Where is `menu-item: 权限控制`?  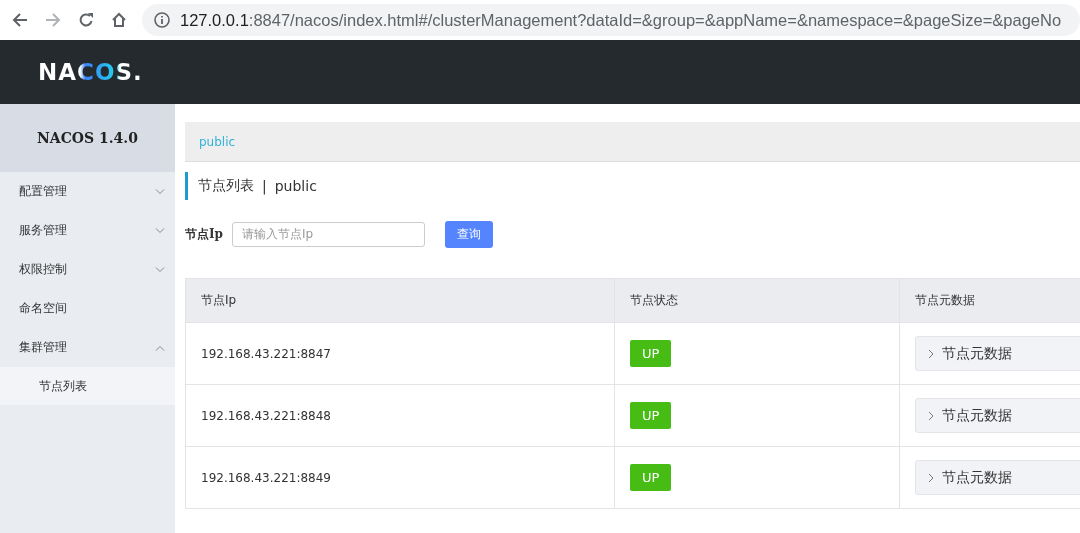
menu-item: 权限控制 is located at coordinates (87, 269).